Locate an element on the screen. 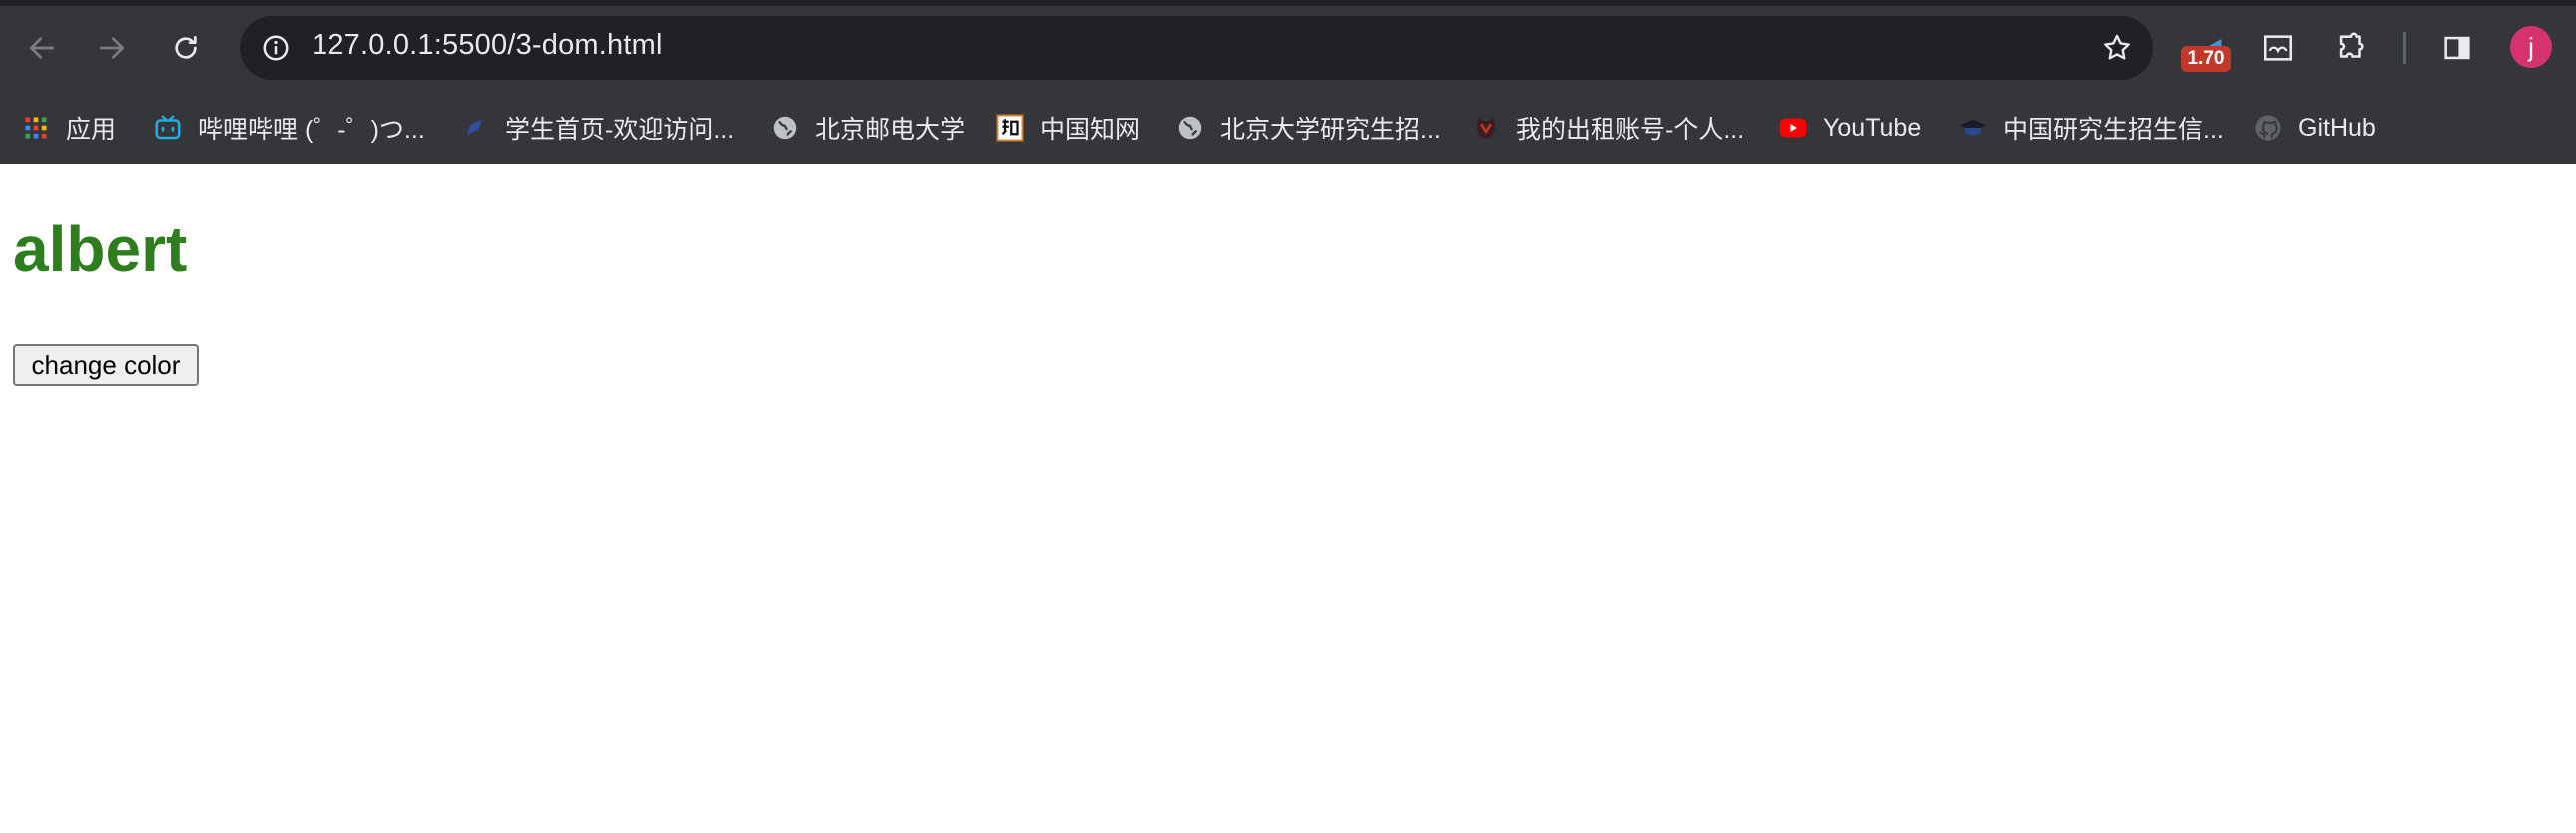 This screenshot has height=833, width=2576. graduation-cap-icon is located at coordinates (1973, 128).